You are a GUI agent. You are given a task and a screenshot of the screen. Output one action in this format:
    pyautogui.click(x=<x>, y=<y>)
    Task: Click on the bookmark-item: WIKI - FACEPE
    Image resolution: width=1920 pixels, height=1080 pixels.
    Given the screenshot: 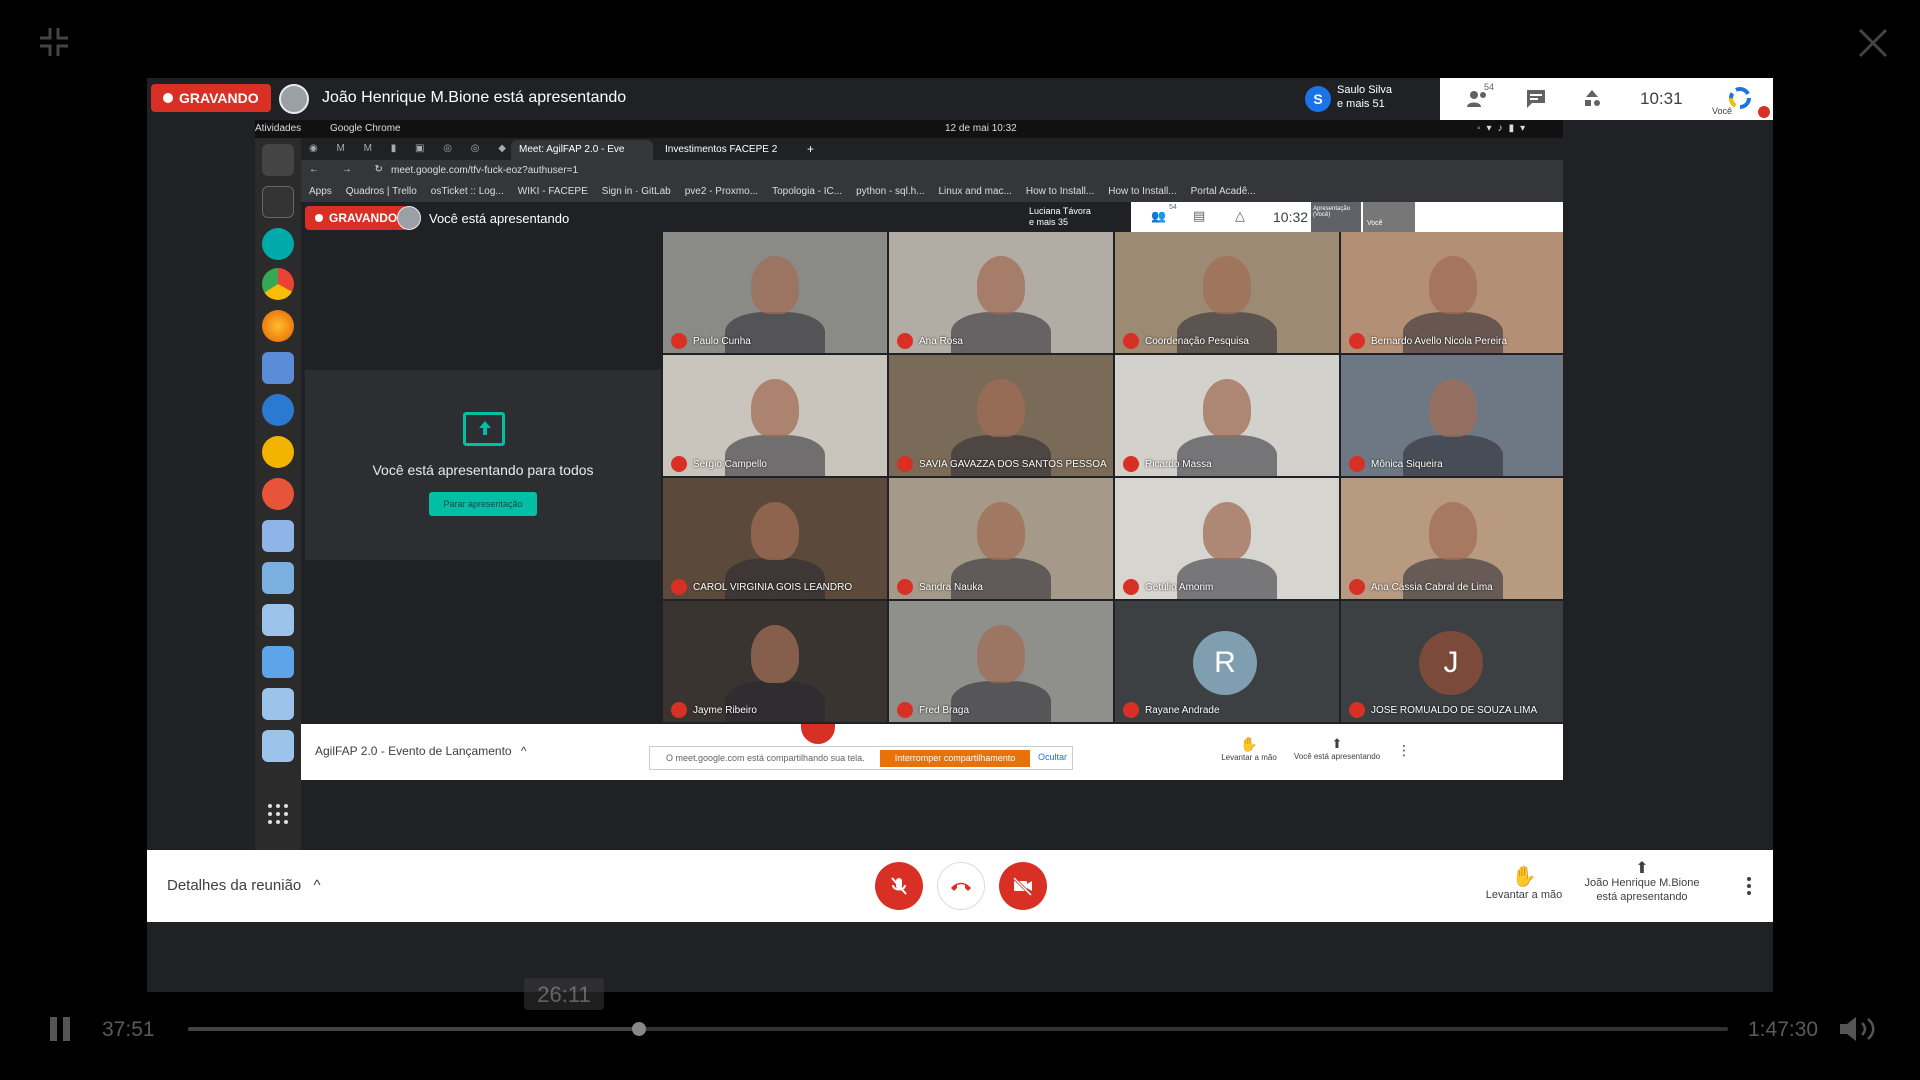 What is the action you would take?
    pyautogui.click(x=553, y=191)
    